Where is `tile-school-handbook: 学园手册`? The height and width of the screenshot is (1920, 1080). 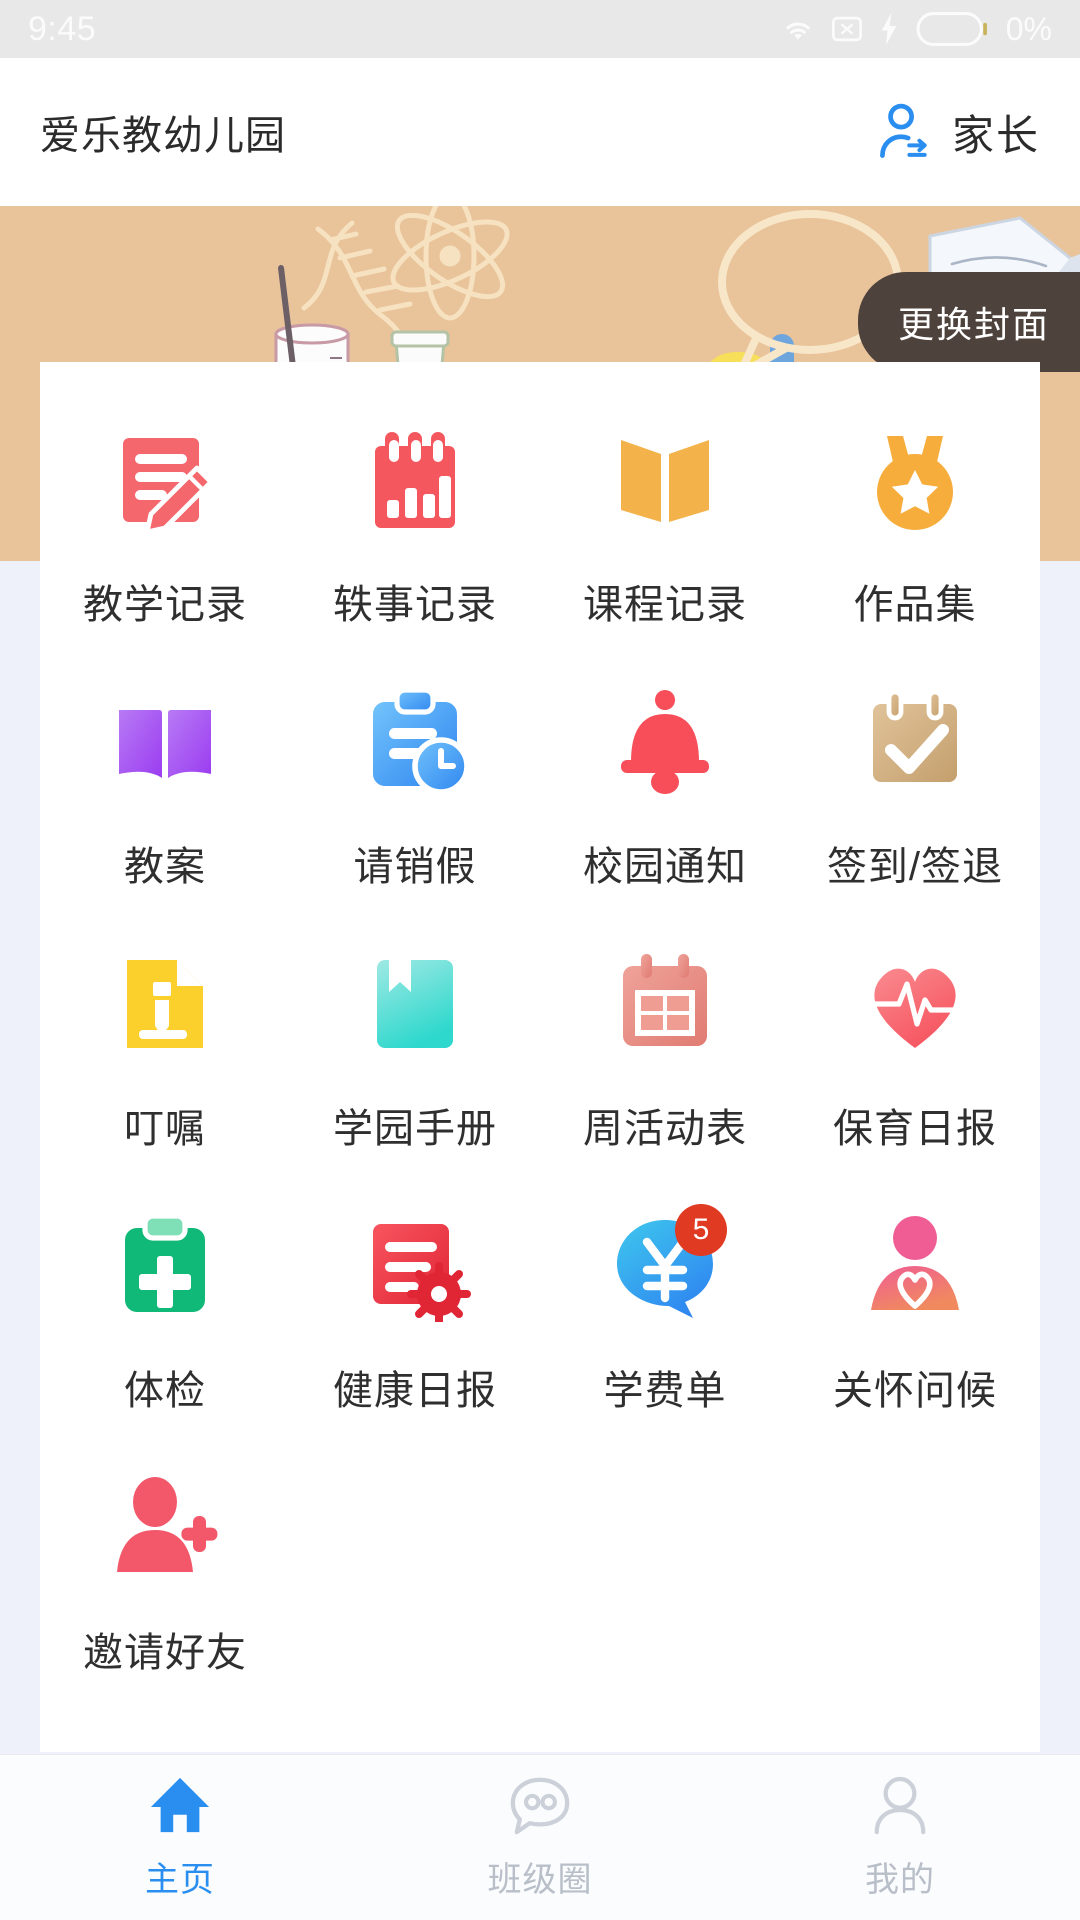
tile-school-handbook: 学园手册 is located at coordinates (415, 1051).